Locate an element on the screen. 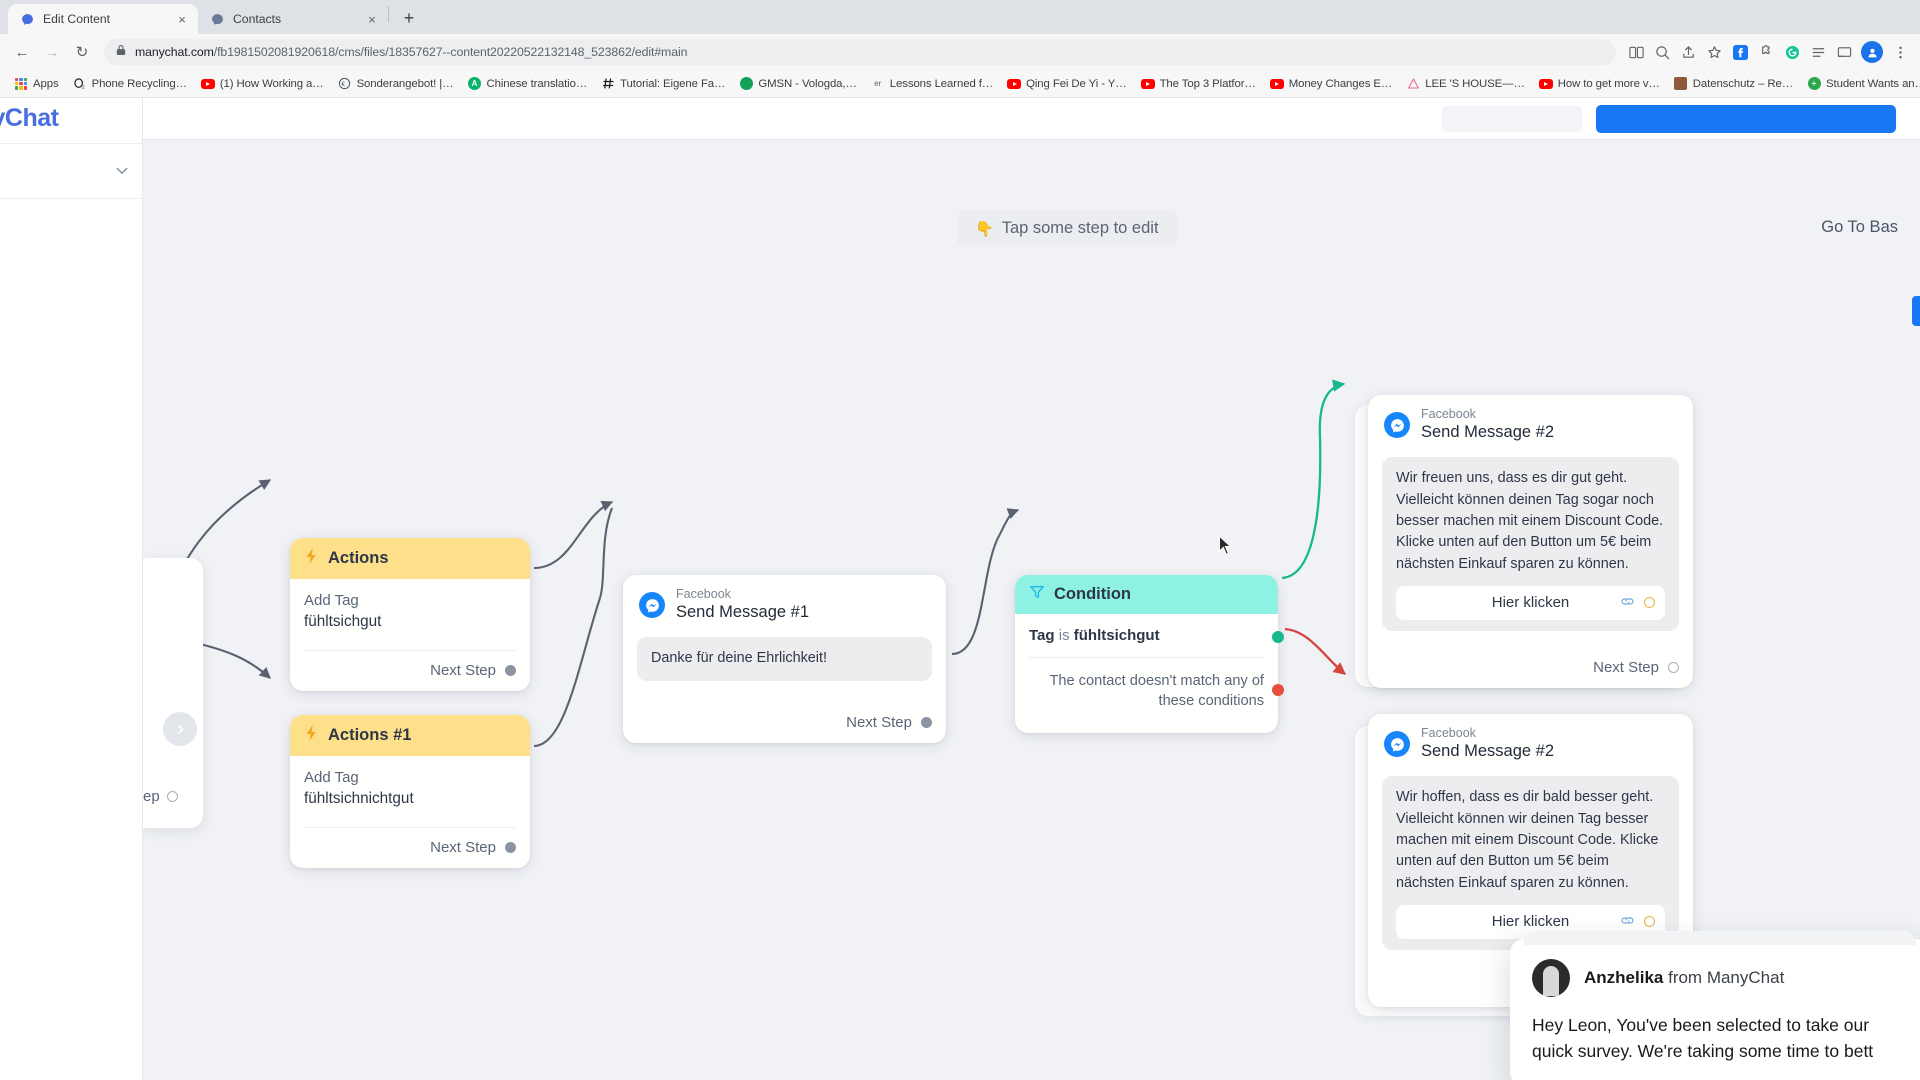 Image resolution: width=1920 pixels, height=1080 pixels. tab-title: Edit Content is located at coordinates (77, 19).